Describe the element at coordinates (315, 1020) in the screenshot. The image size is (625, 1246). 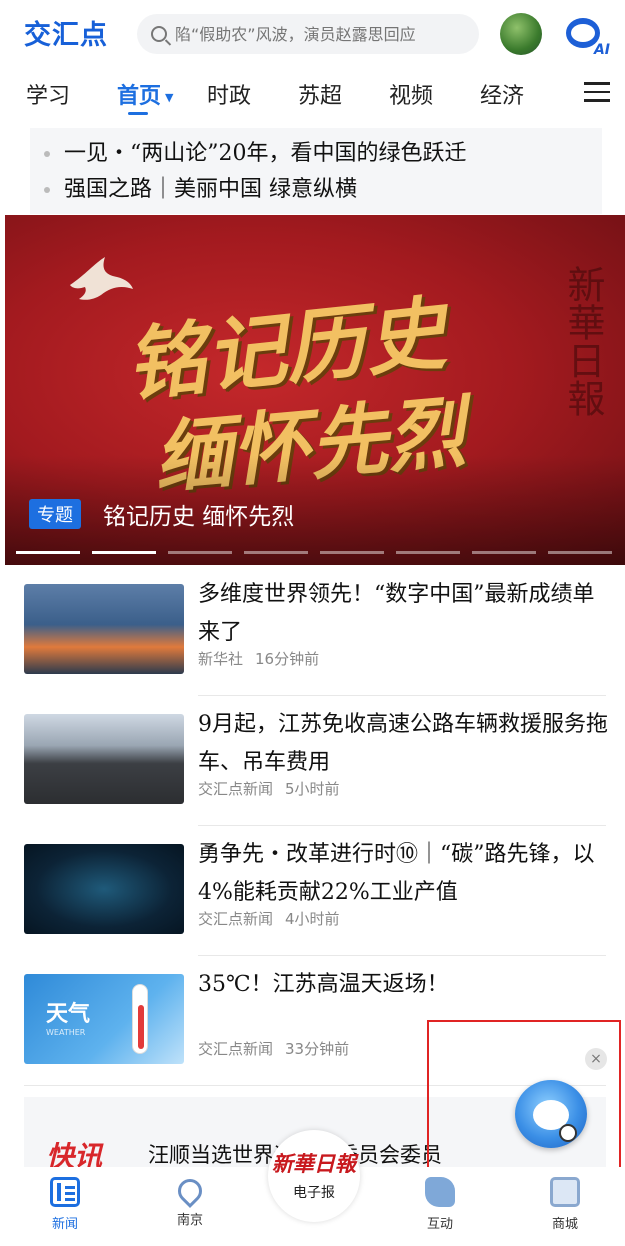
I see `news-item: 天气 WEATHER 35℃！江苏高温天返场！ 交汇点新闻 33分钟前` at that location.